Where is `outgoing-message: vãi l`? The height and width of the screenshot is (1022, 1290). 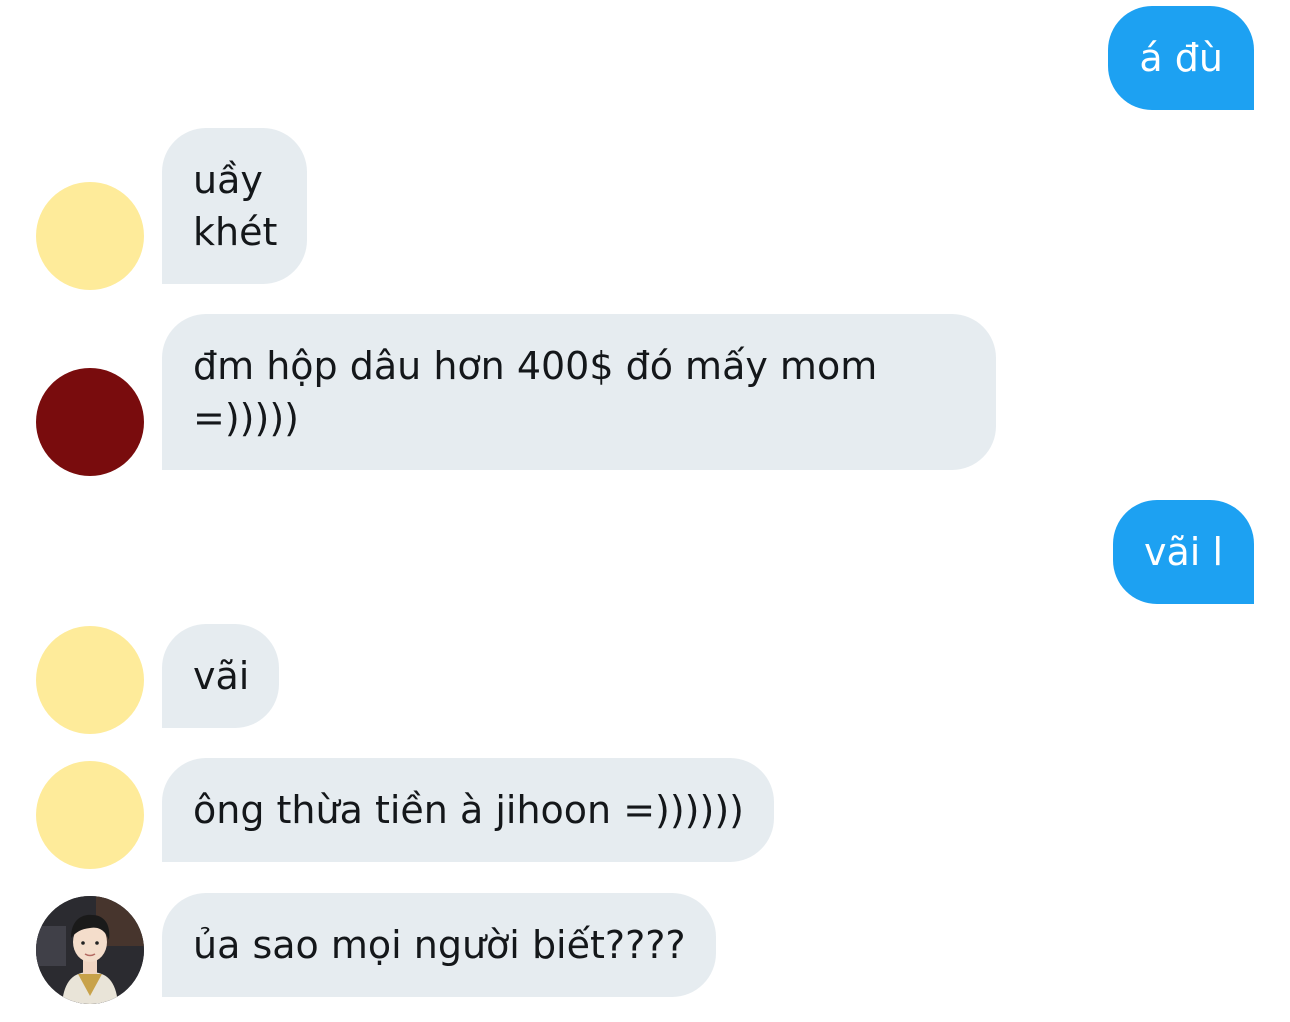
outgoing-message: vãi l is located at coordinates (1183, 552).